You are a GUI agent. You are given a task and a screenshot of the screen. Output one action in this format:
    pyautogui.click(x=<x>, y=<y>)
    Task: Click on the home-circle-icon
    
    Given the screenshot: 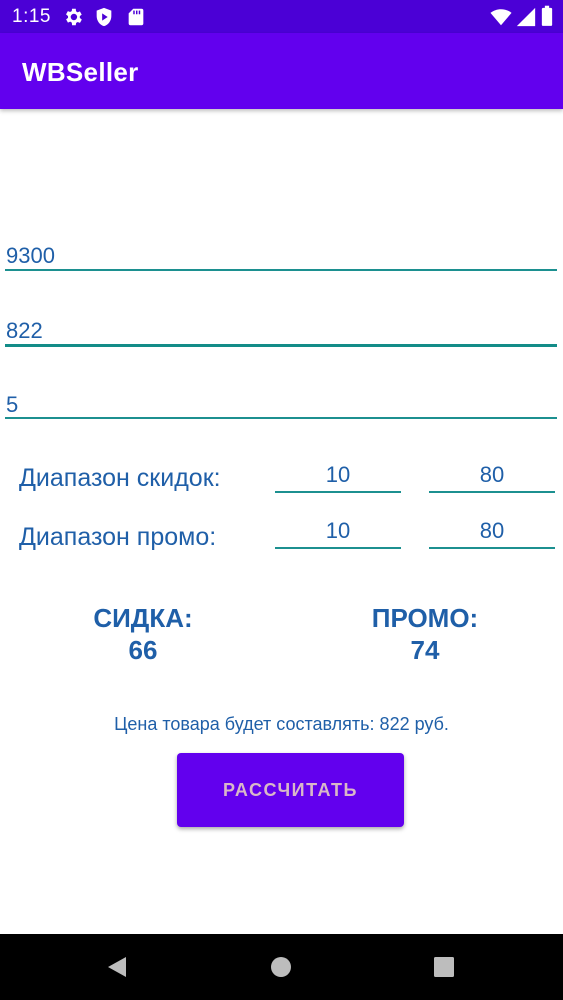 What is the action you would take?
    pyautogui.click(x=281, y=967)
    